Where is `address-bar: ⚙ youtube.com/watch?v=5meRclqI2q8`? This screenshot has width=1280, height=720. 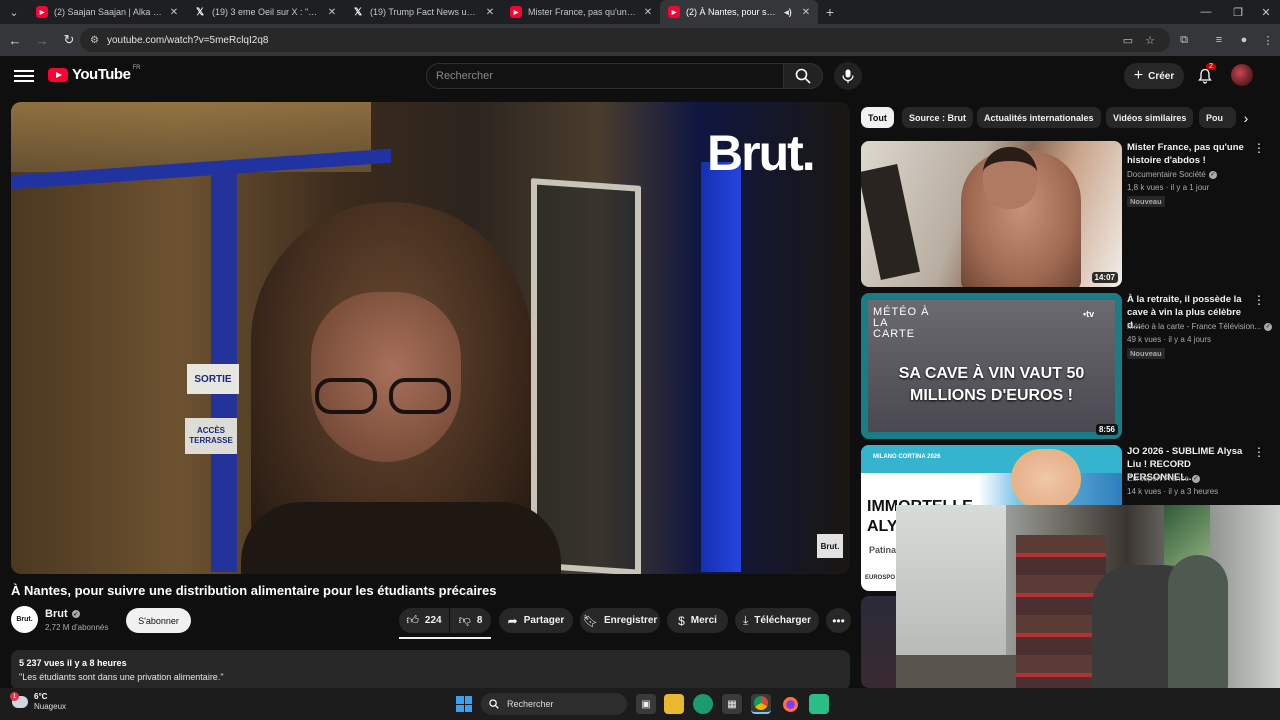 address-bar: ⚙ youtube.com/watch?v=5meRclqI2q8 is located at coordinates (625, 40).